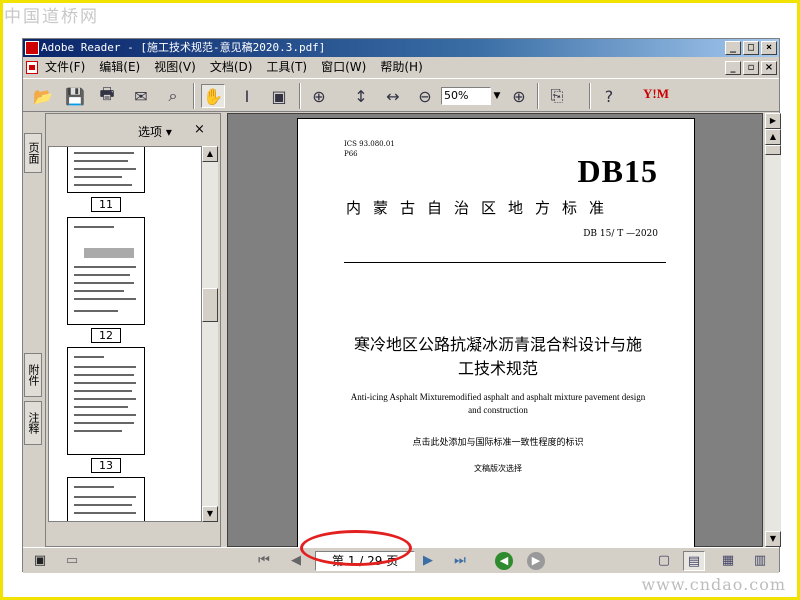  What do you see at coordinates (33, 330) in the screenshot?
I see `side-tabs: 页面 附件 注释` at bounding box center [33, 330].